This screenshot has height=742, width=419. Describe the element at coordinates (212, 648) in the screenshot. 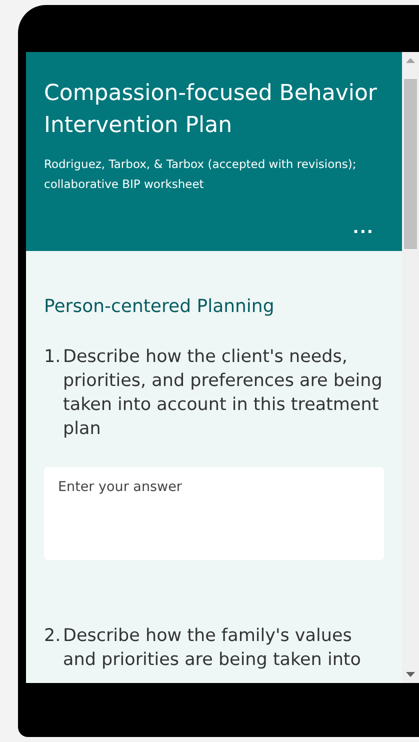

I see `question-text: Describe how the family's values and priorities are being taken into` at that location.